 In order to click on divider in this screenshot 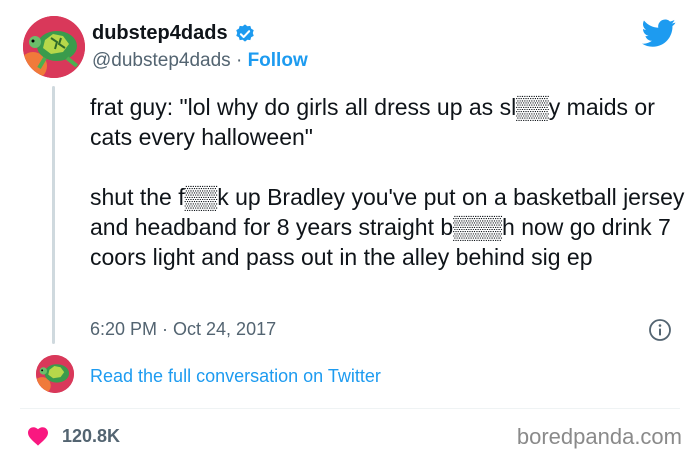, I will do `click(350, 408)`.